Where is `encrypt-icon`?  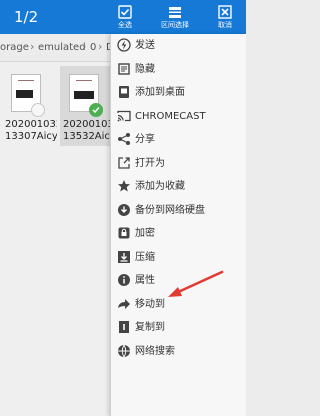 encrypt-icon is located at coordinates (124, 233).